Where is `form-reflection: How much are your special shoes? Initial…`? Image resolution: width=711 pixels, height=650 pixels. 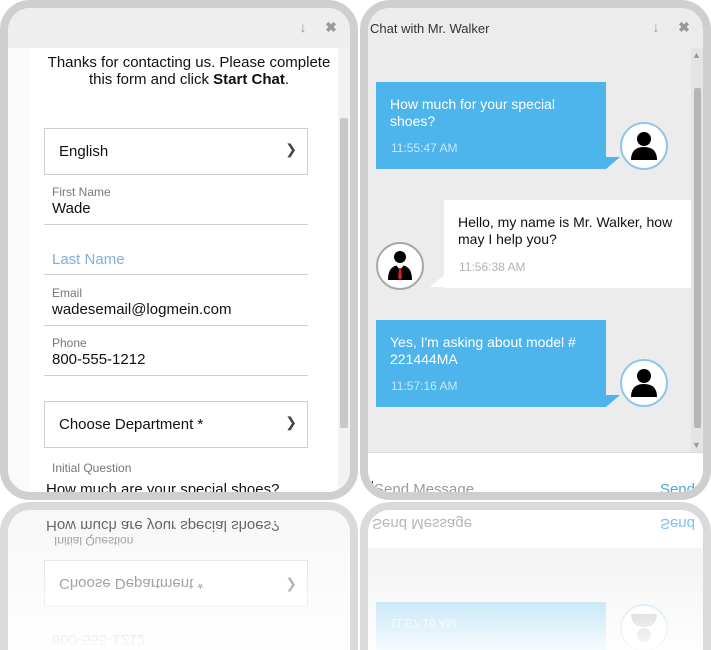 form-reflection: How much are your special shoes? Initial… is located at coordinates (179, 576).